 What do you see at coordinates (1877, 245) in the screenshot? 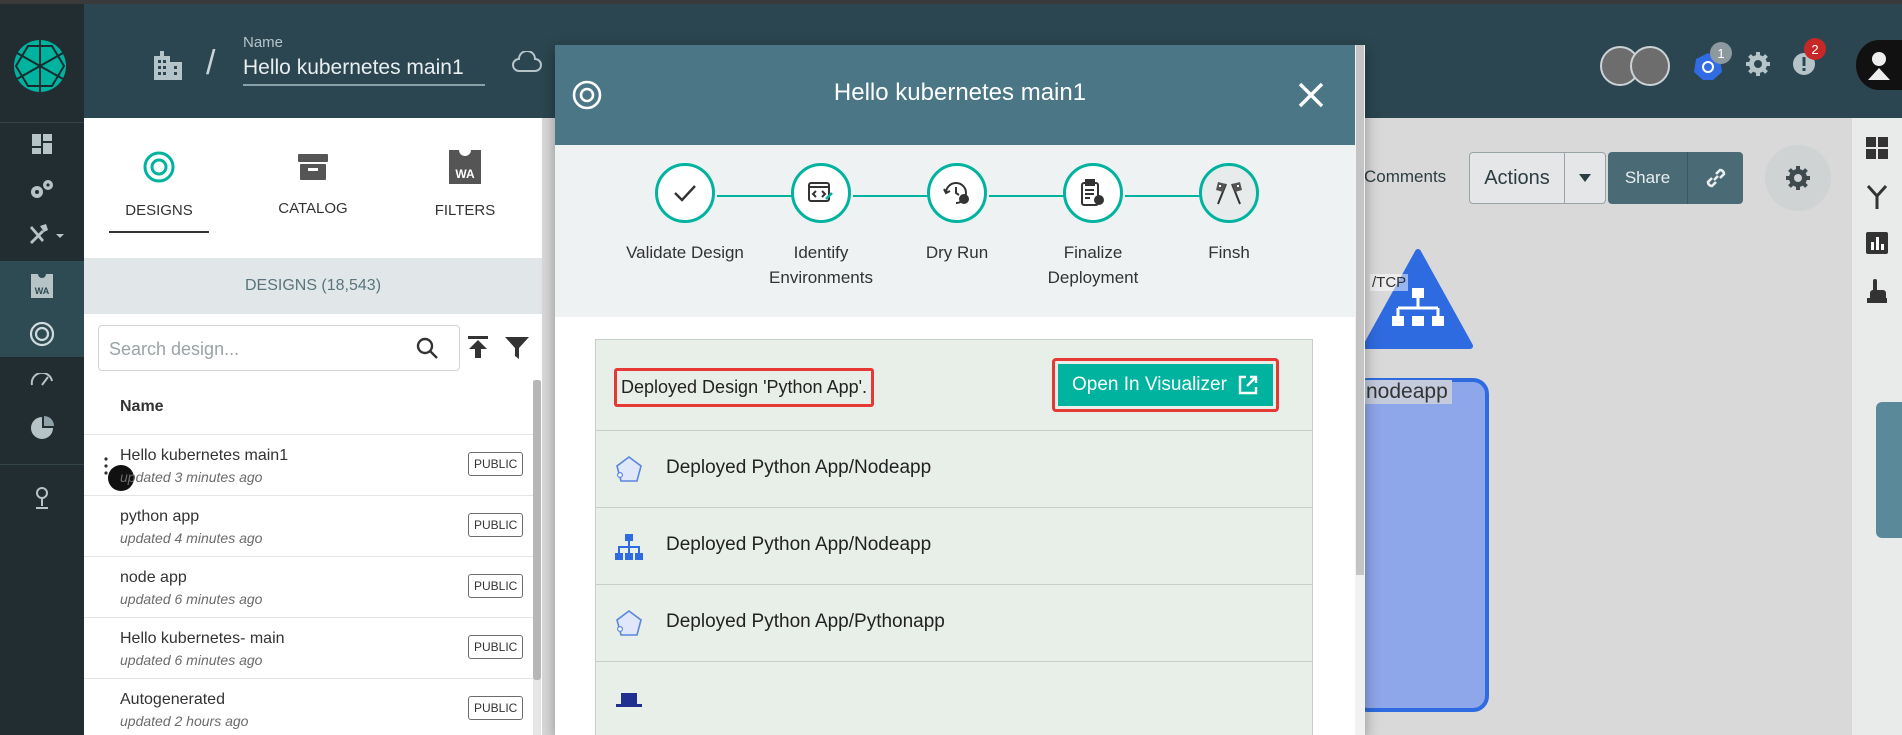
I see `bar-chart-icon` at bounding box center [1877, 245].